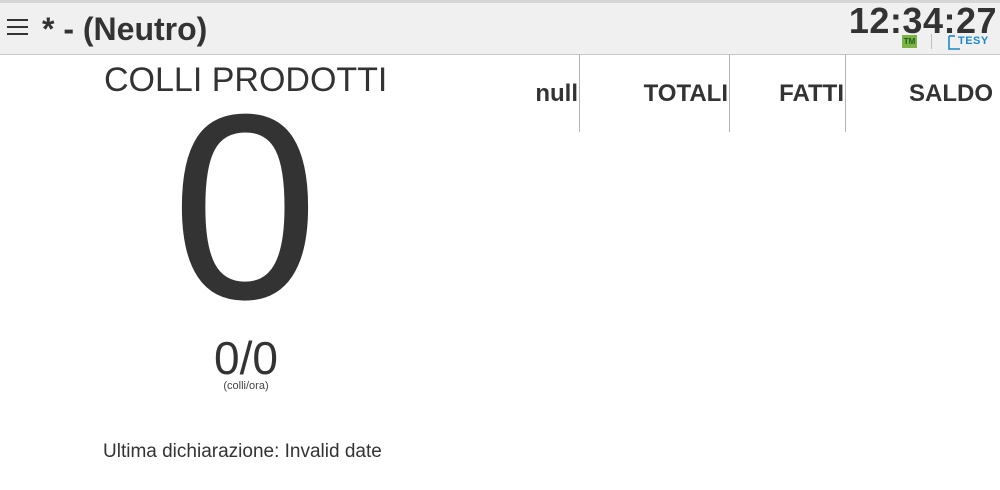 This screenshot has height=490, width=1000. Describe the element at coordinates (556, 93) in the screenshot. I see `column-header-null: null` at that location.